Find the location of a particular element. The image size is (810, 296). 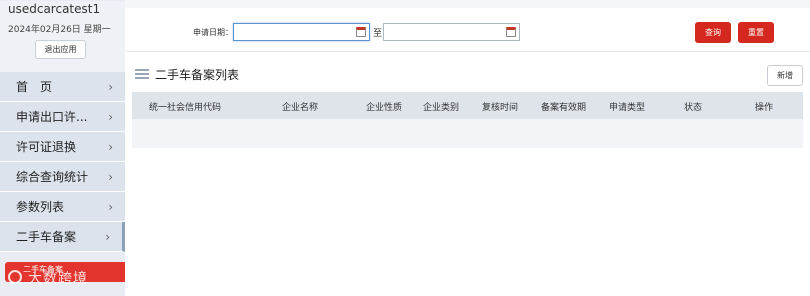

sidebar-item-license-return: 许可证退换 › is located at coordinates (62, 147).